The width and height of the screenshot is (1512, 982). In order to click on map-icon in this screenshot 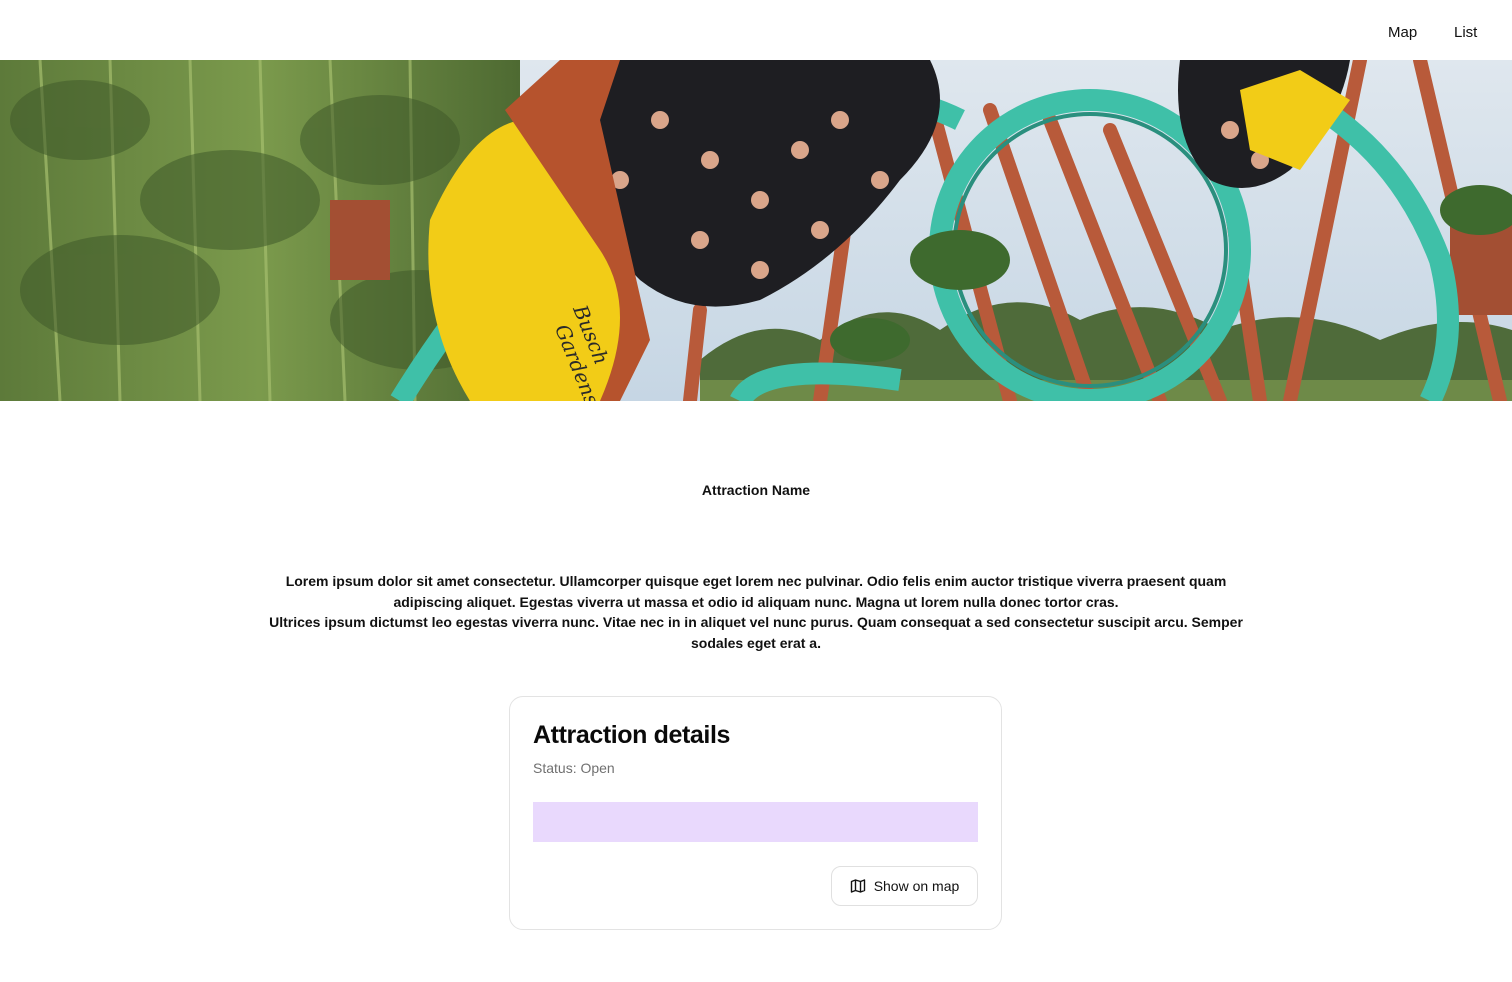, I will do `click(858, 886)`.